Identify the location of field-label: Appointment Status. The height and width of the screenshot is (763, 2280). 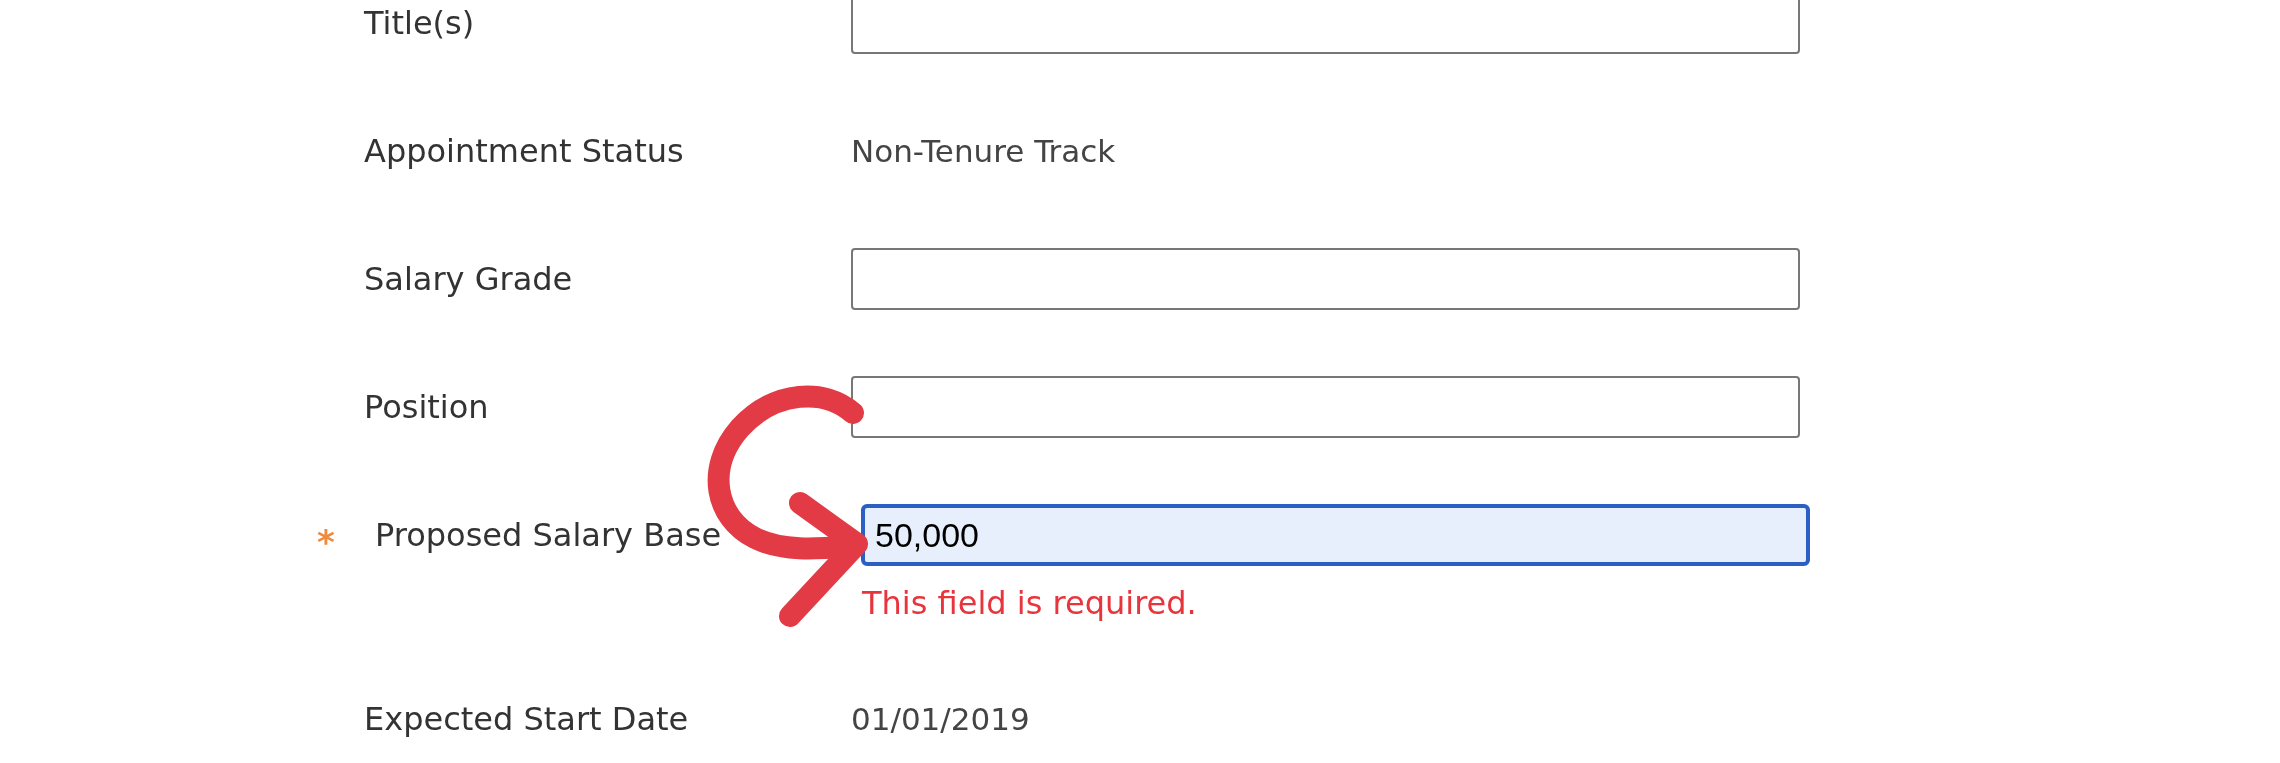
(524, 151).